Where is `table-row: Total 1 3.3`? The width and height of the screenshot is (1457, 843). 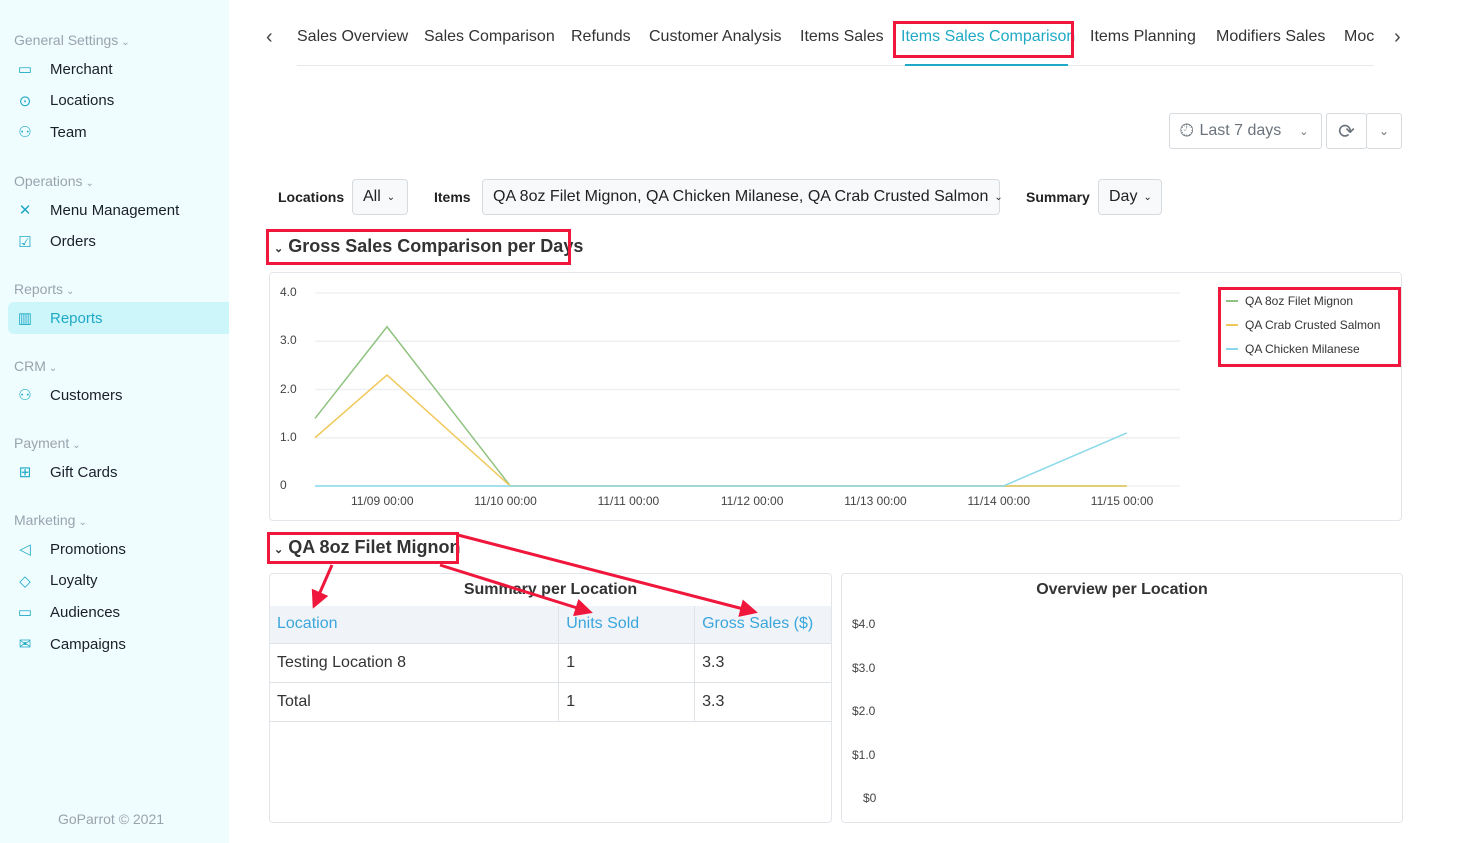 table-row: Total 1 3.3 is located at coordinates (550, 702).